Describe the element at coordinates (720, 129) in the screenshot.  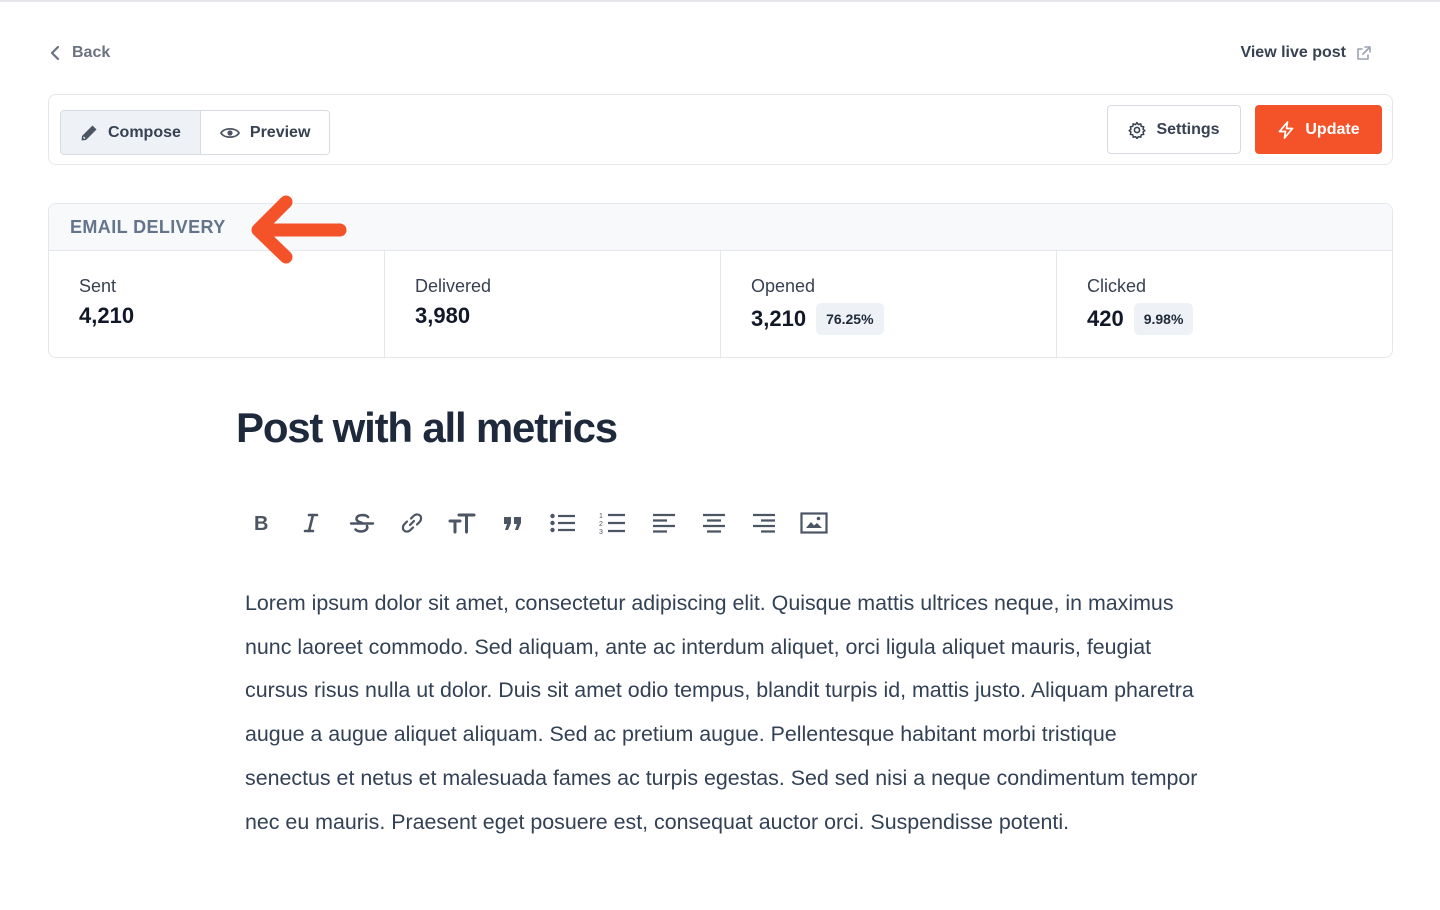
I see `editor-header-bar: Compose Preview Settings Update` at that location.